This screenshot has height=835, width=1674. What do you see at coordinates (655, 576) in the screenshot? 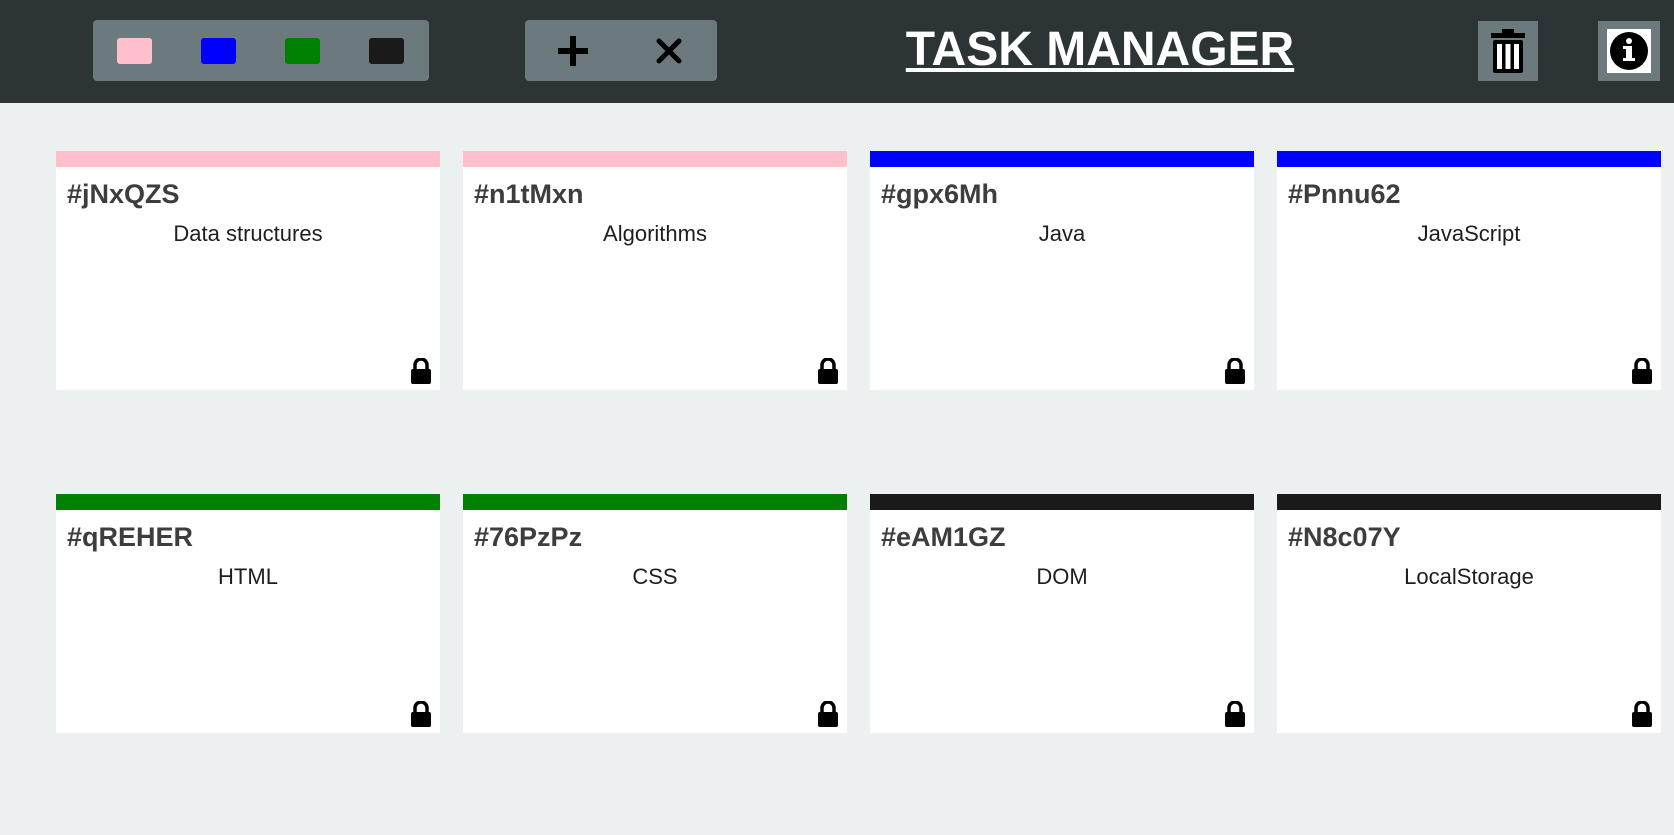
I see `ticket-task: CSS` at bounding box center [655, 576].